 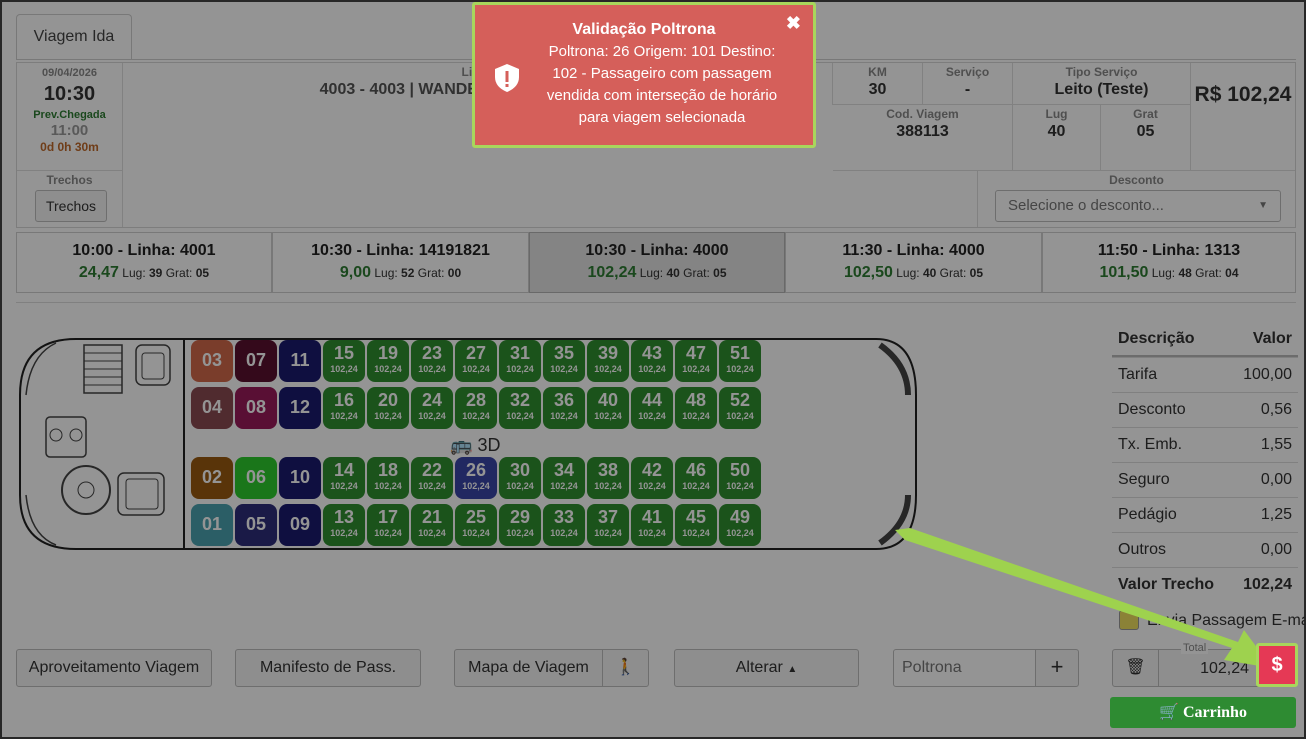 What do you see at coordinates (507, 78) in the screenshot?
I see `shield-warning-icon` at bounding box center [507, 78].